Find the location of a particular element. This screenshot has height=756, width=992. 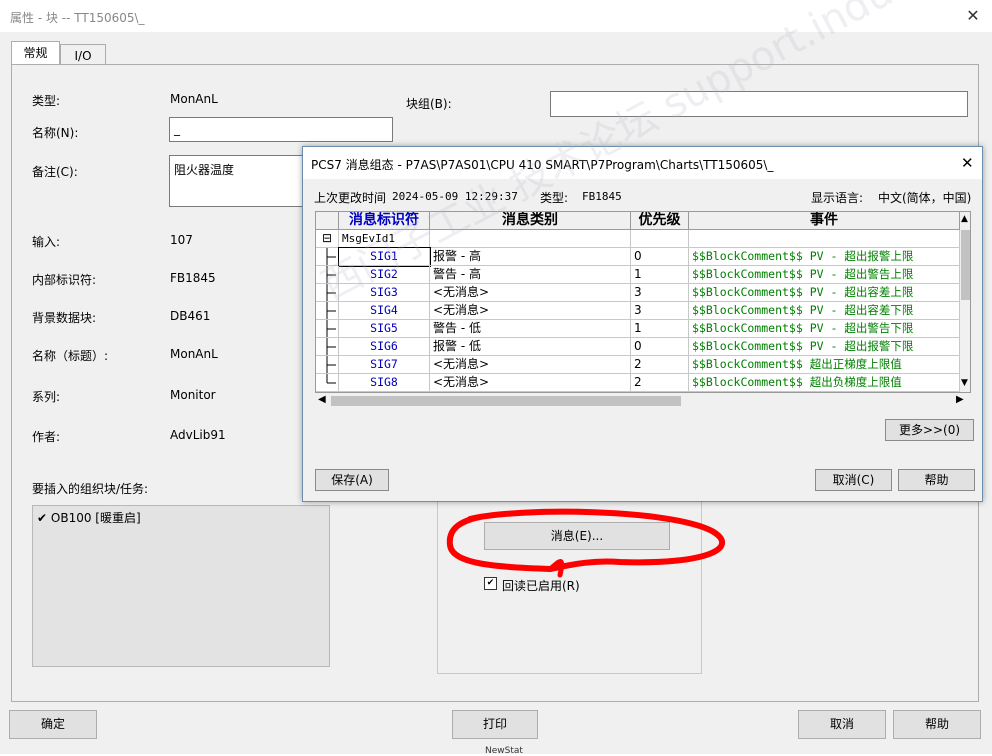

grid-corner is located at coordinates (327, 221).